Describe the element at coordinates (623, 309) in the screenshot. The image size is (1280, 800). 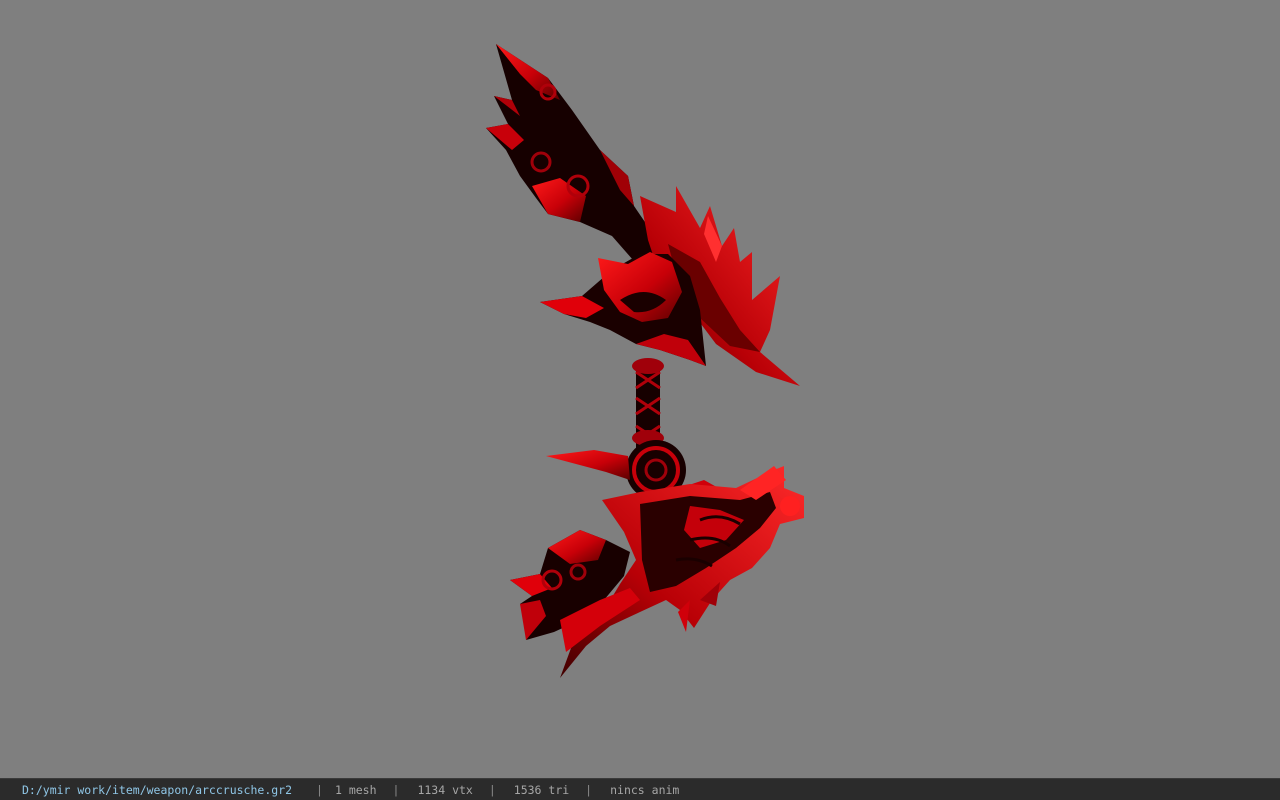
I see `upper-guard` at that location.